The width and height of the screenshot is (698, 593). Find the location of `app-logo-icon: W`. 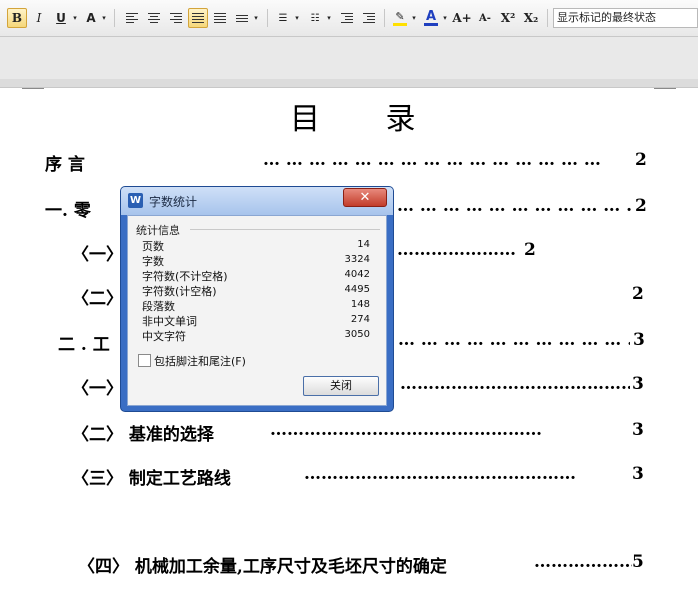

app-logo-icon: W is located at coordinates (135, 200).